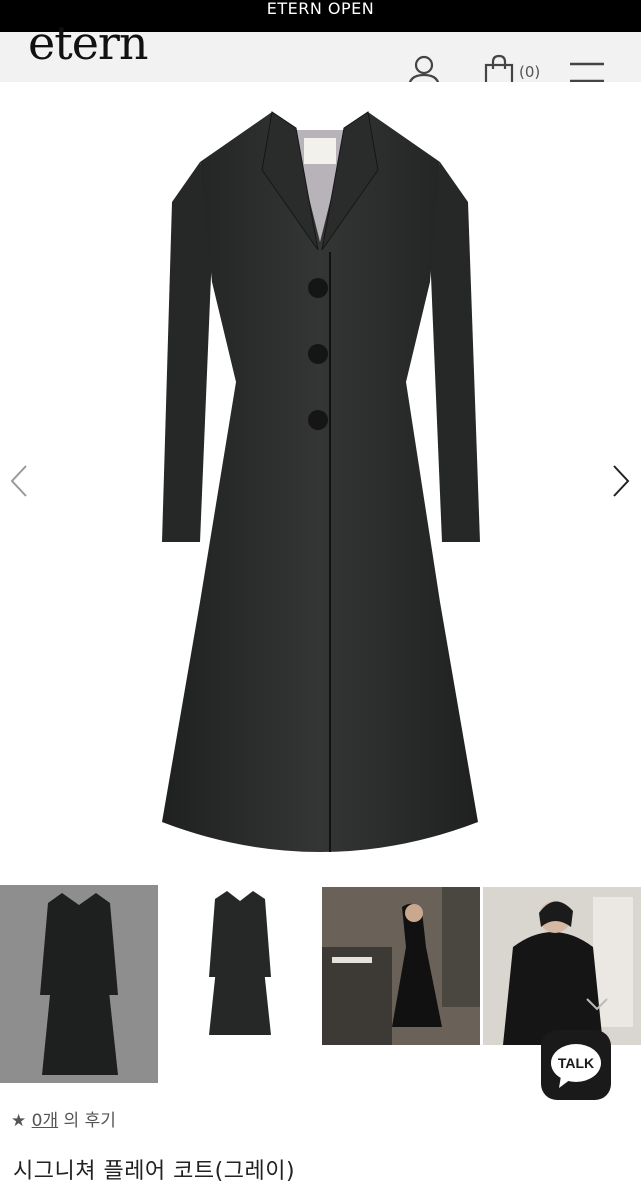 This screenshot has height=1200, width=641. I want to click on chevron-left-icon, so click(19, 481).